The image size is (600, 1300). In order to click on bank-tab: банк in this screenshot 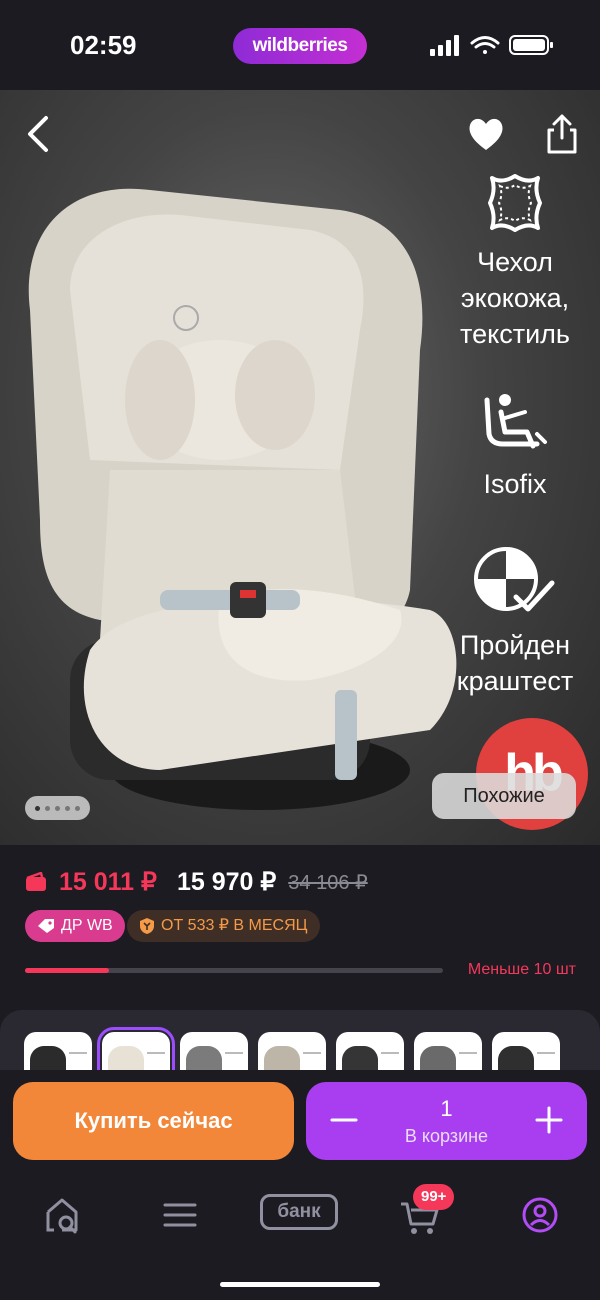, I will do `click(299, 1212)`.